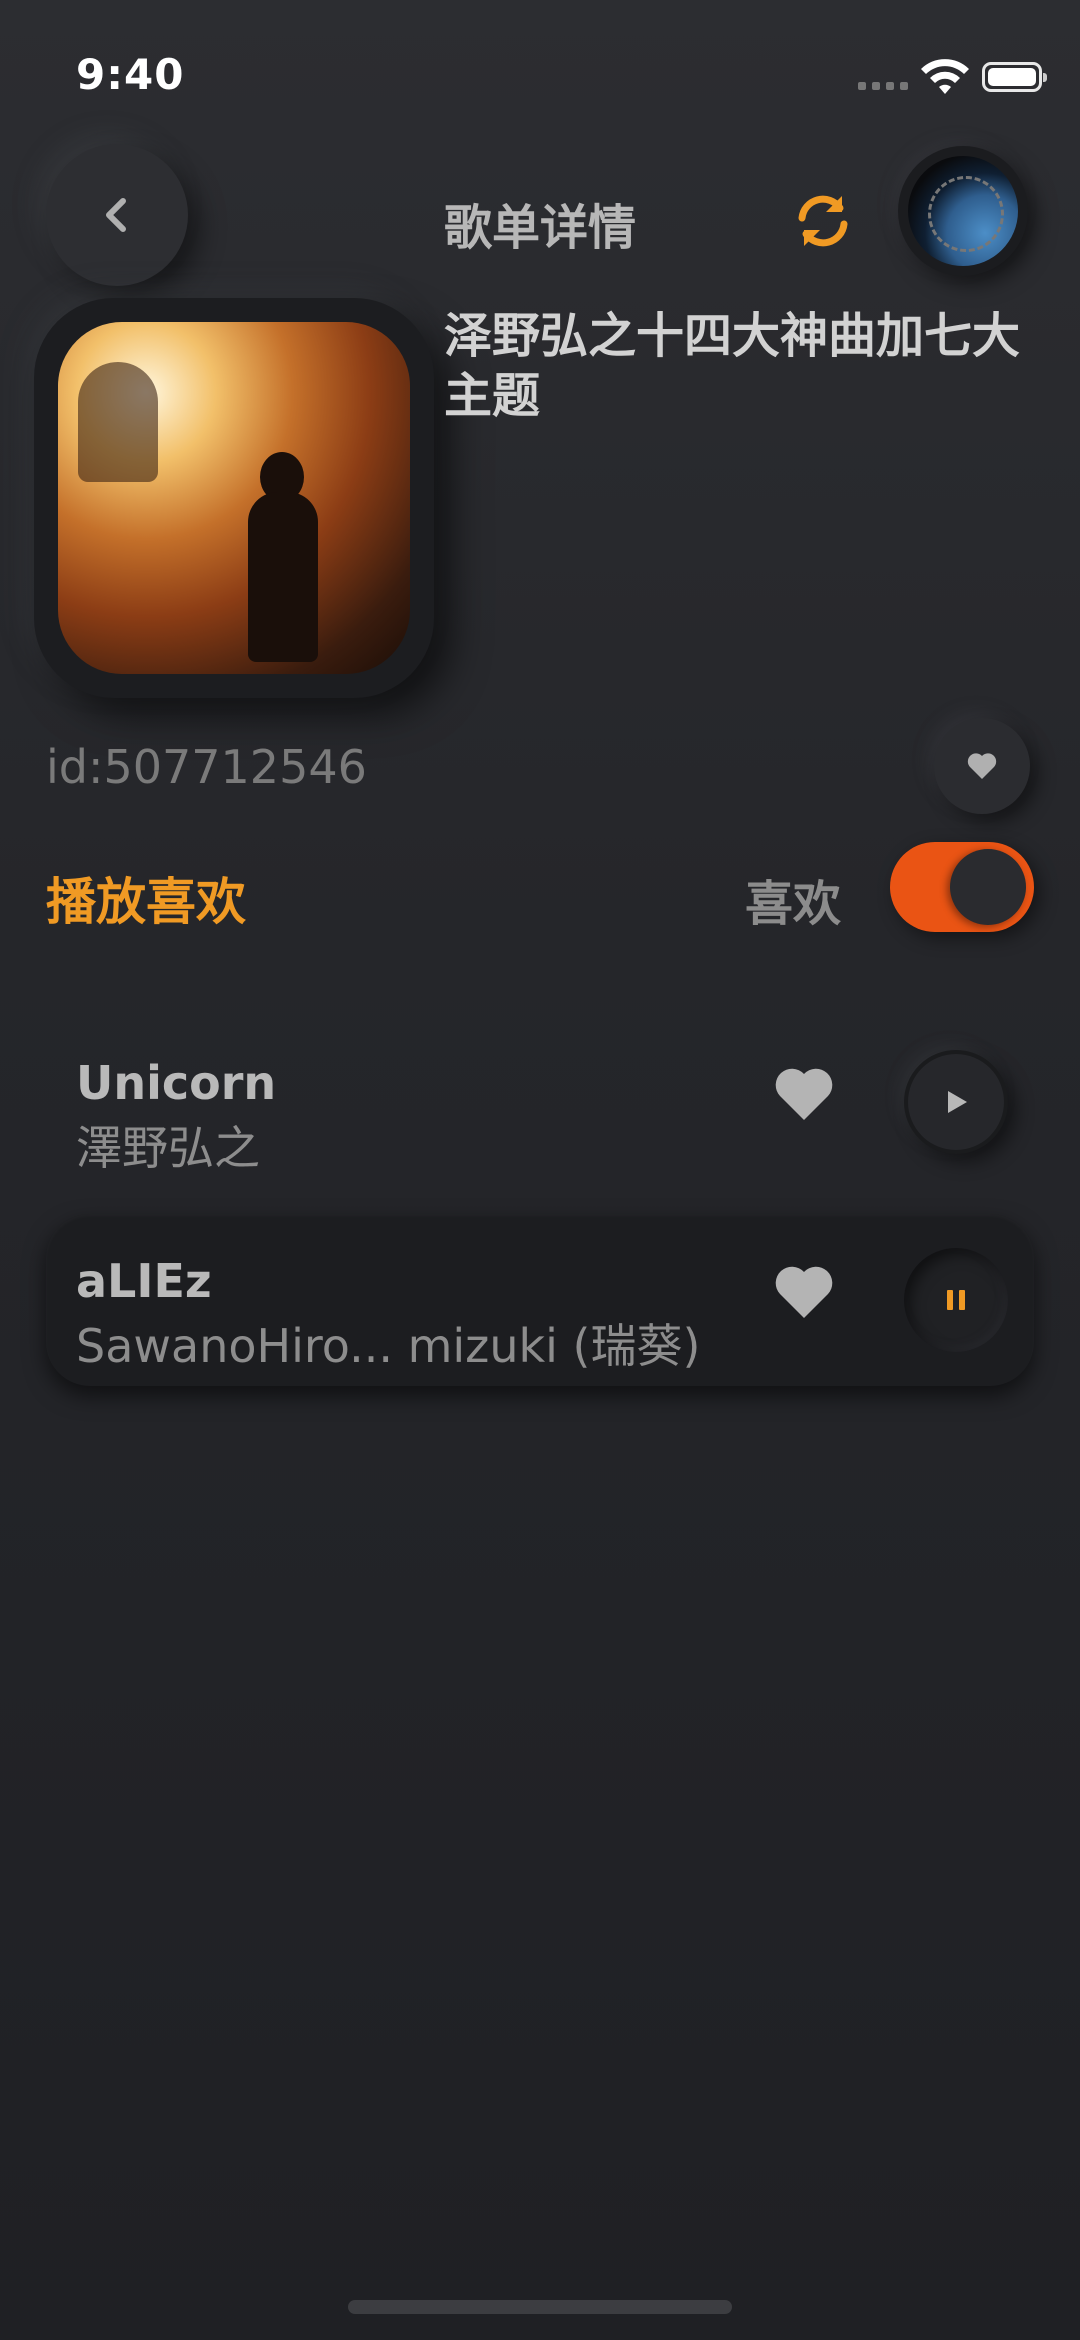 Image resolution: width=1080 pixels, height=2340 pixels. I want to click on play-liked-button: 播放喜欢, so click(146, 898).